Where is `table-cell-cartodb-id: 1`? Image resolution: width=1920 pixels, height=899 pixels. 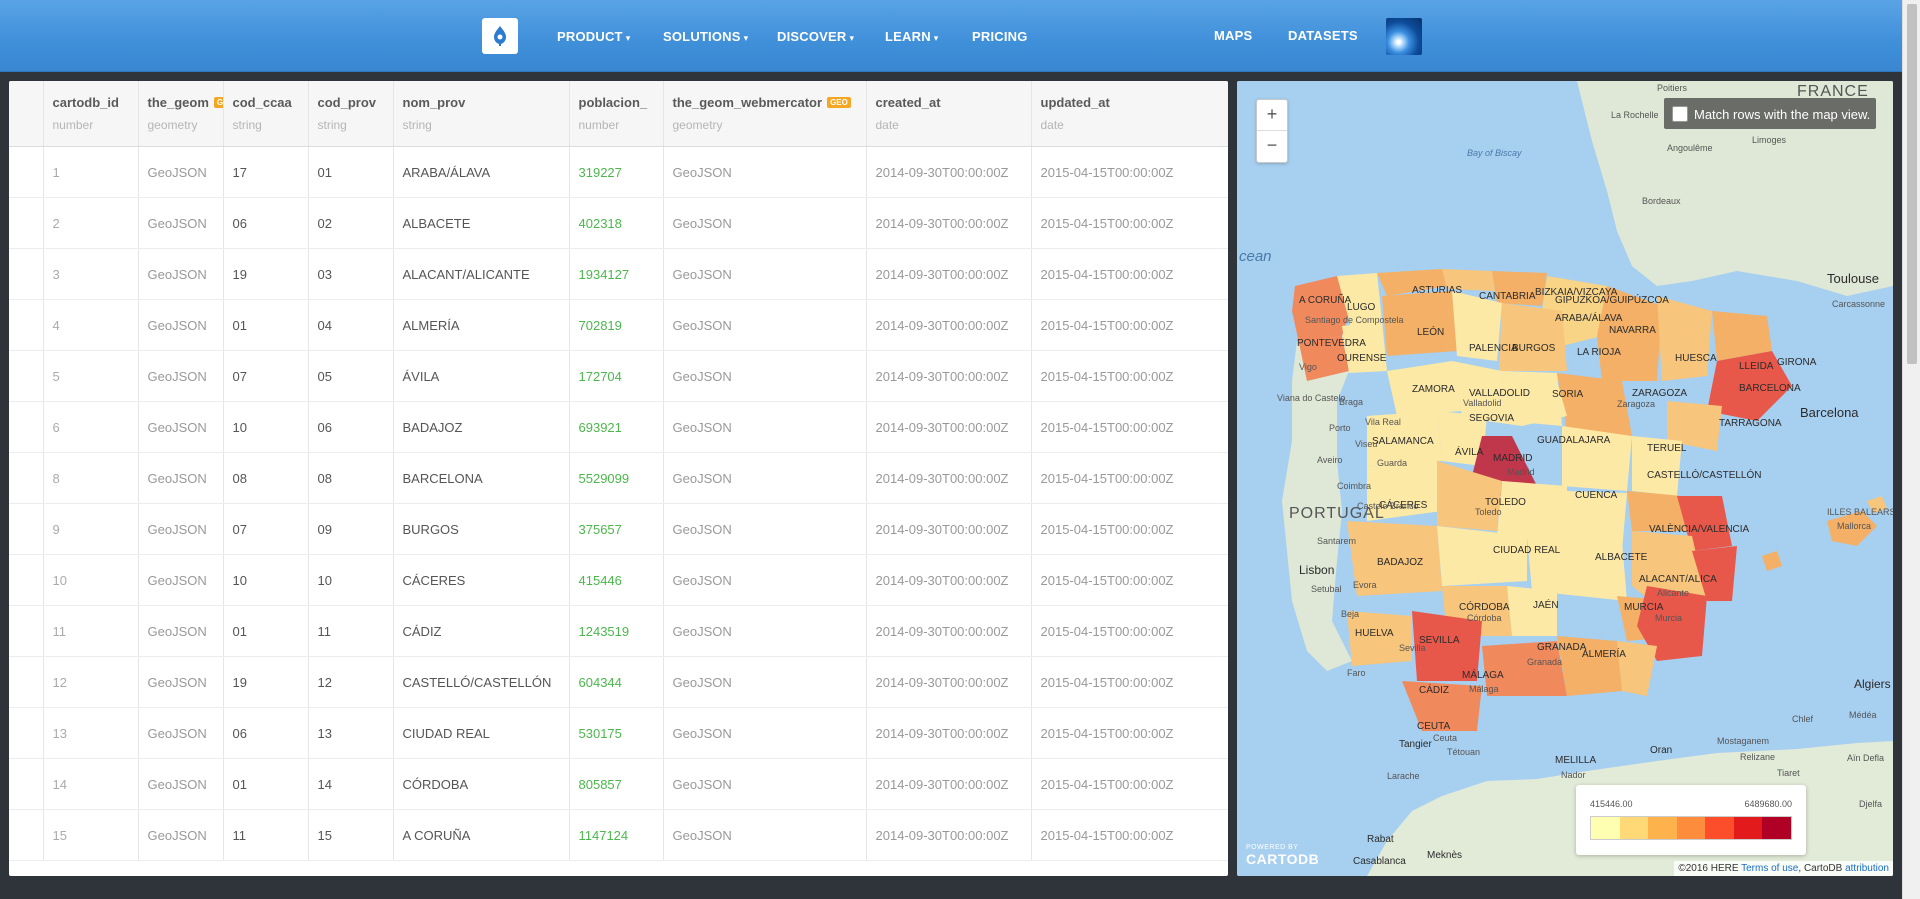
table-cell-cartodb-id: 1 is located at coordinates (91, 172).